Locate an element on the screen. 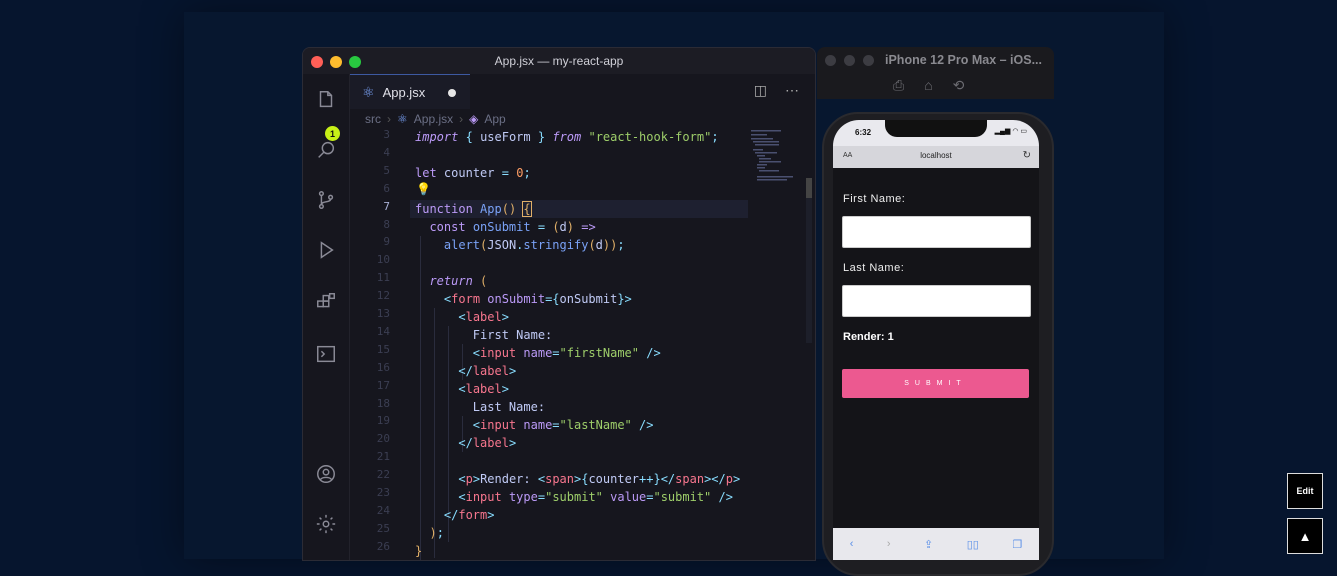 The height and width of the screenshot is (576, 1337). safari-toolbar: ‹ › ⇪ ▯▯ ❐ is located at coordinates (936, 544).